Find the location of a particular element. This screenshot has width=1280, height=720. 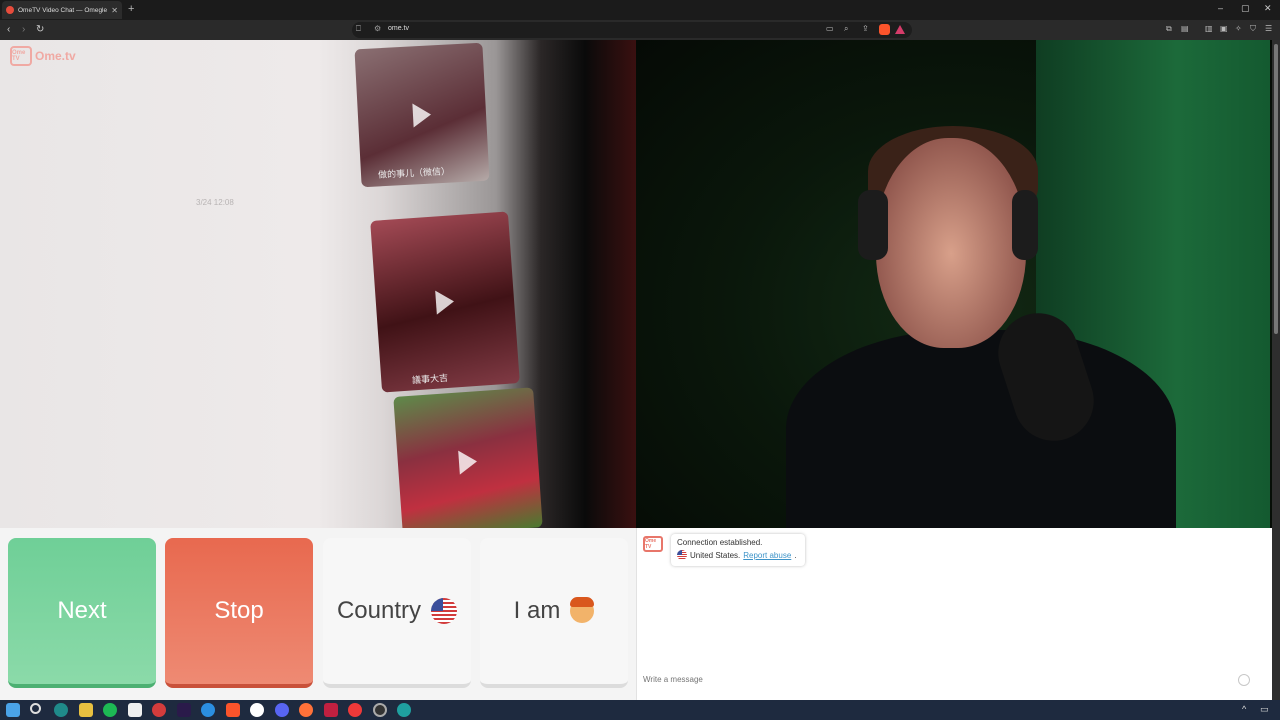

google-icon is located at coordinates (257, 710).